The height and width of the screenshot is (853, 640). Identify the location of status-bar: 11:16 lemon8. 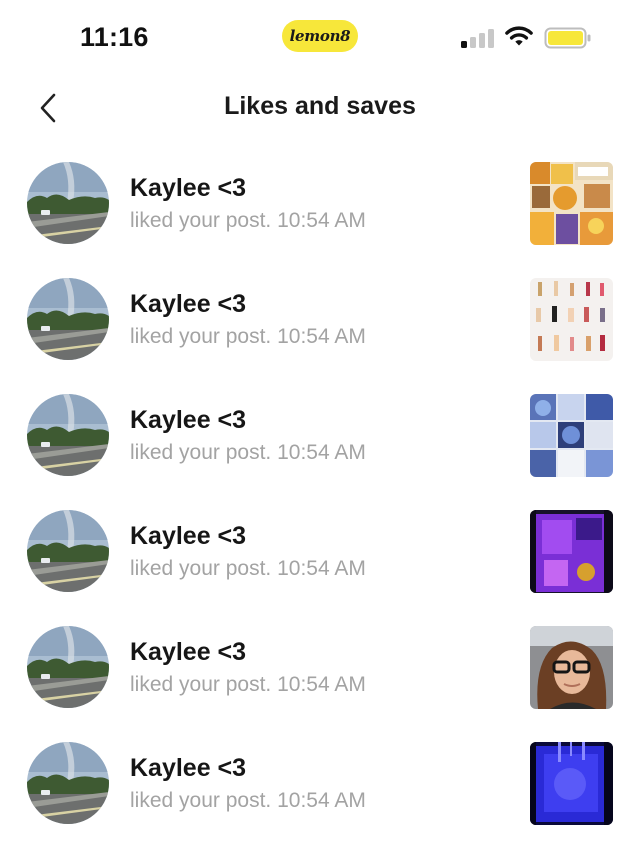
(320, 35).